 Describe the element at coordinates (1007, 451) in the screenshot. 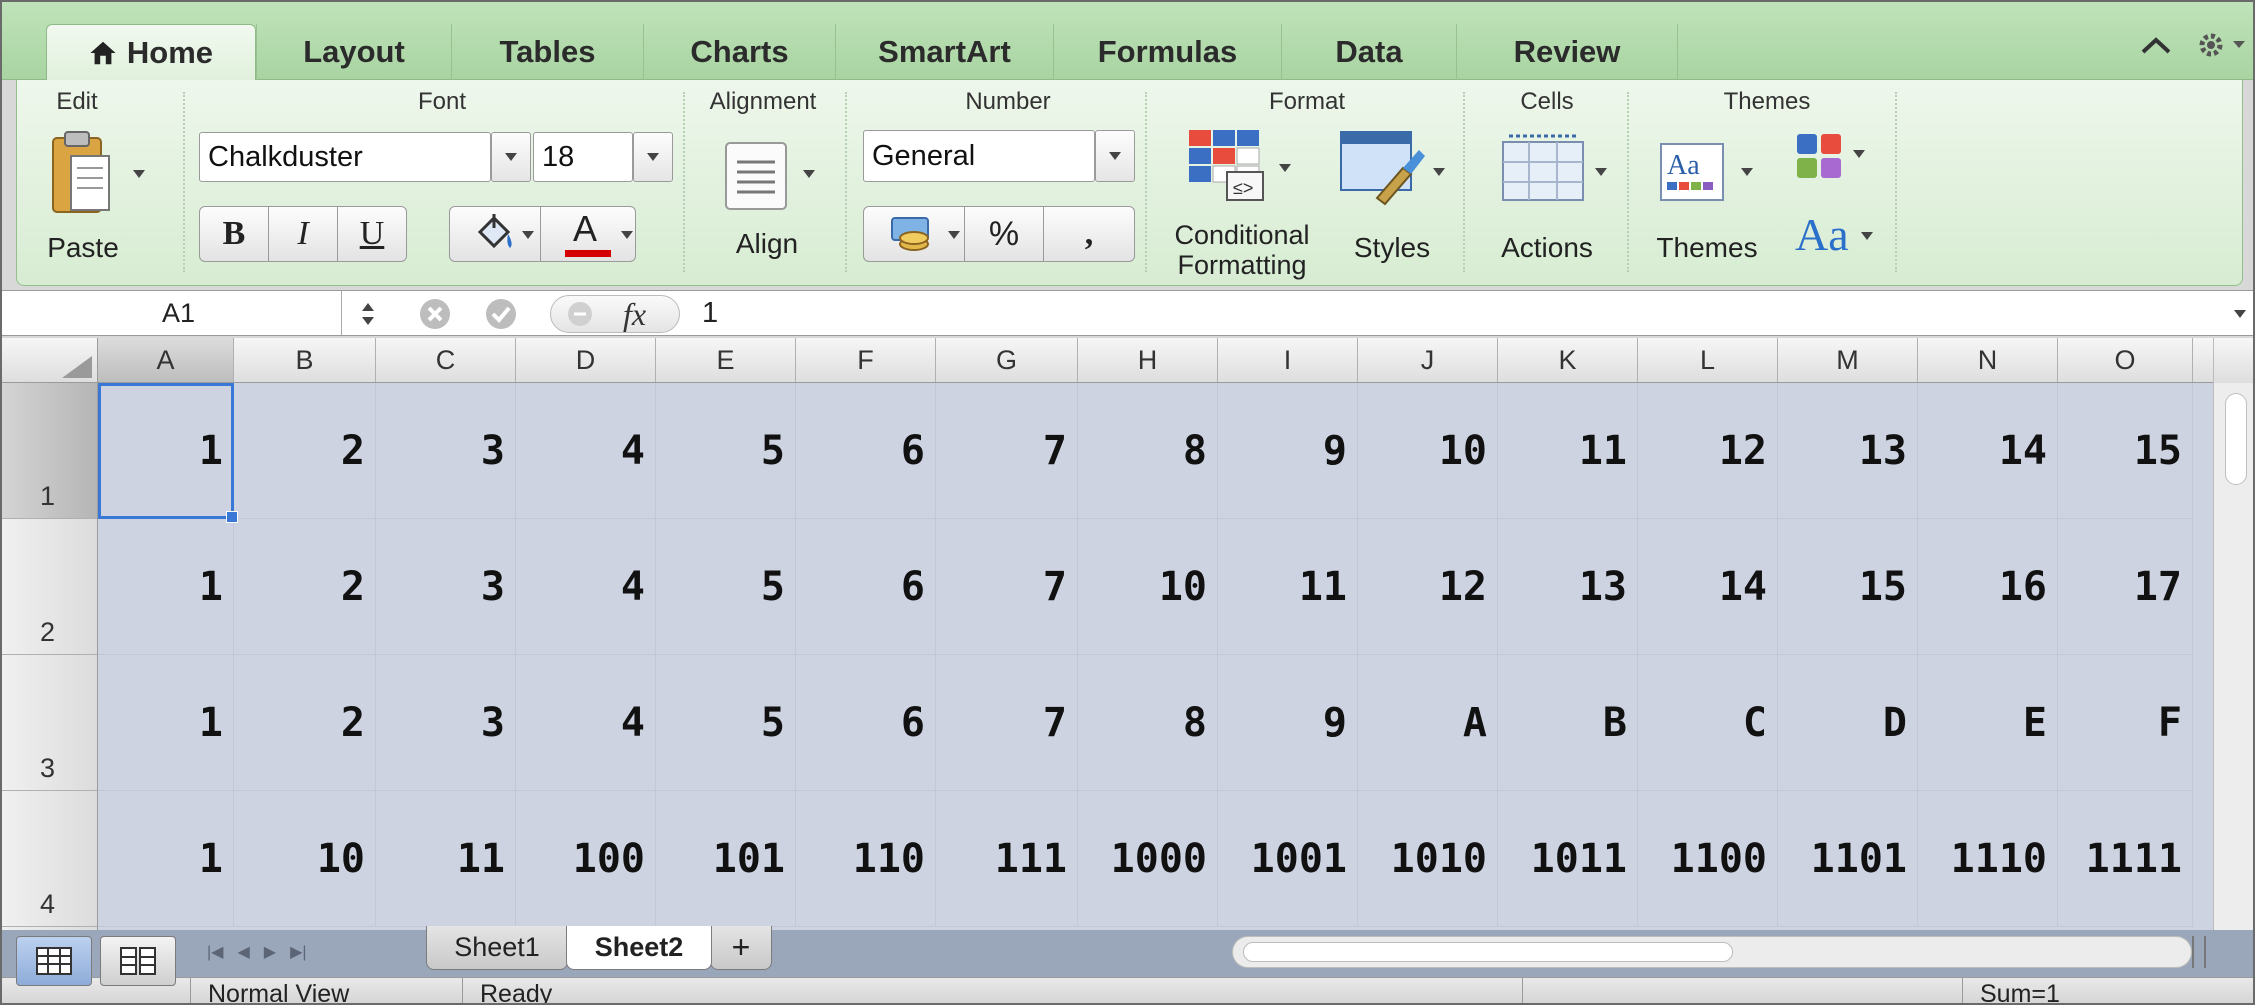

I see `cell-g1: 7` at that location.